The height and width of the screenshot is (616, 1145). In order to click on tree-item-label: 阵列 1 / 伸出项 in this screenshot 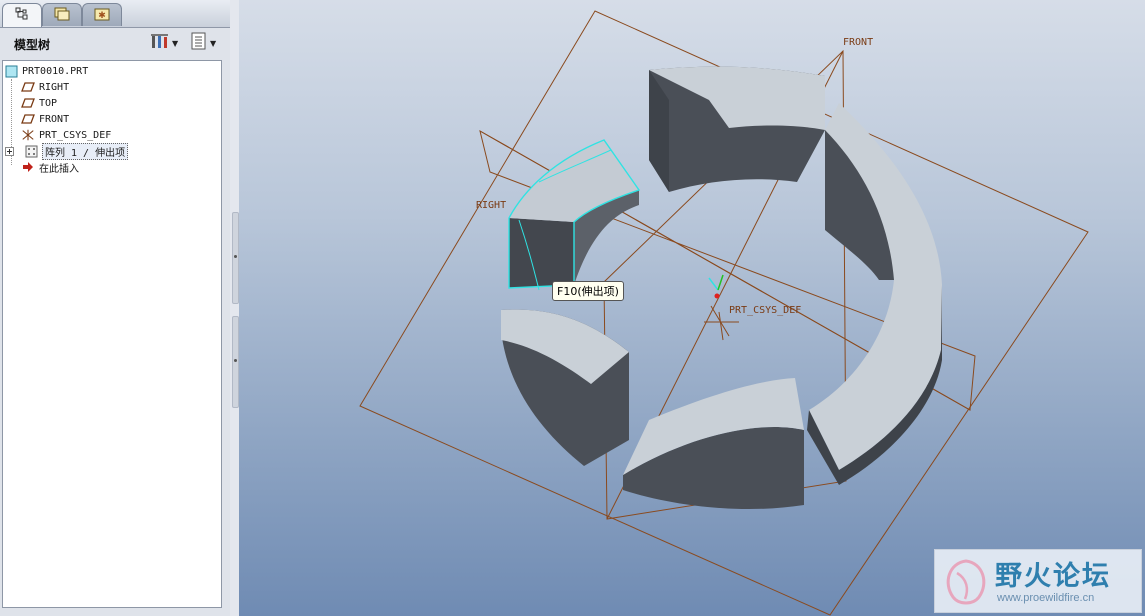, I will do `click(85, 151)`.